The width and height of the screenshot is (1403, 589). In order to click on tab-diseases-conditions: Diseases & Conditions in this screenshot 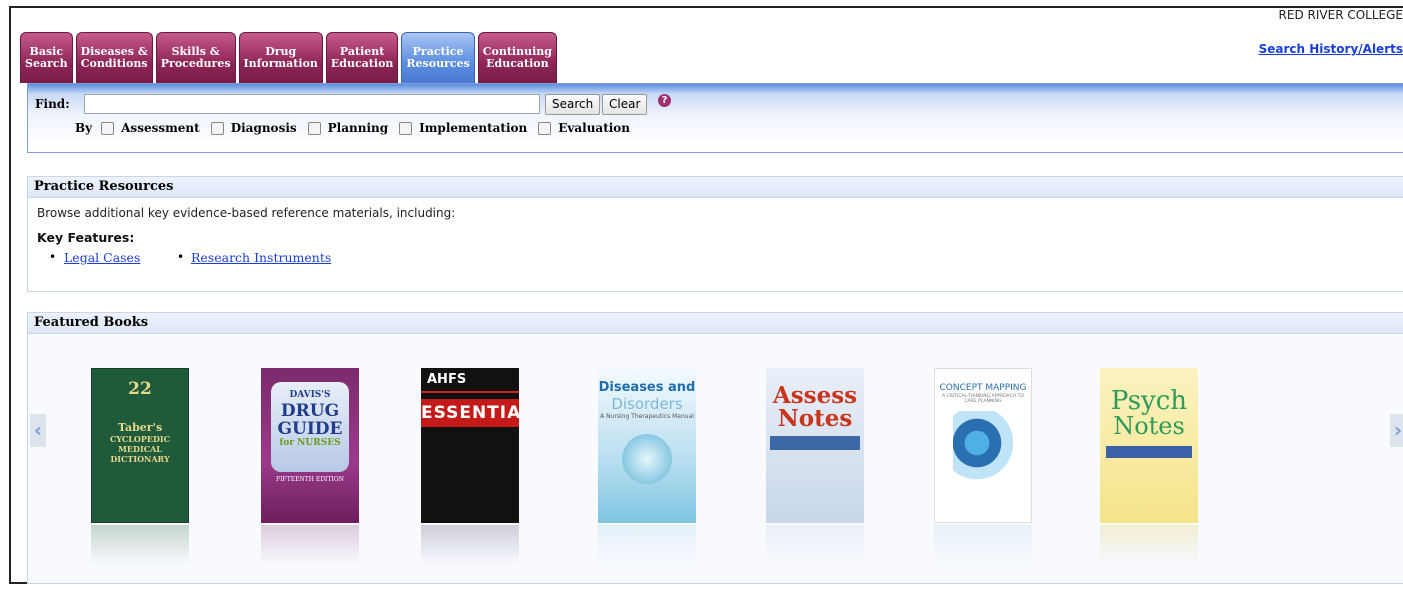, I will do `click(114, 57)`.